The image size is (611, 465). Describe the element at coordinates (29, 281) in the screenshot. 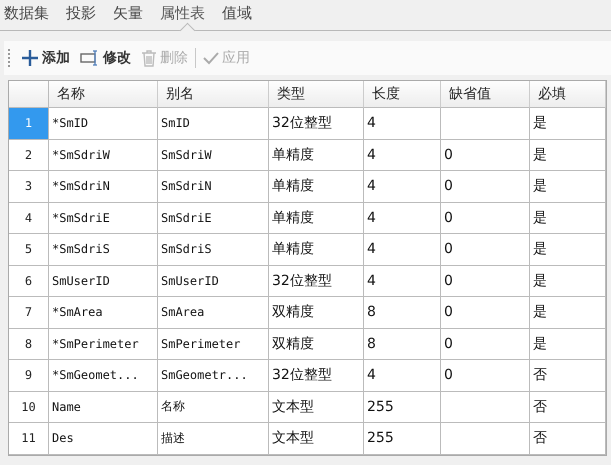

I see `row-header: 6` at that location.